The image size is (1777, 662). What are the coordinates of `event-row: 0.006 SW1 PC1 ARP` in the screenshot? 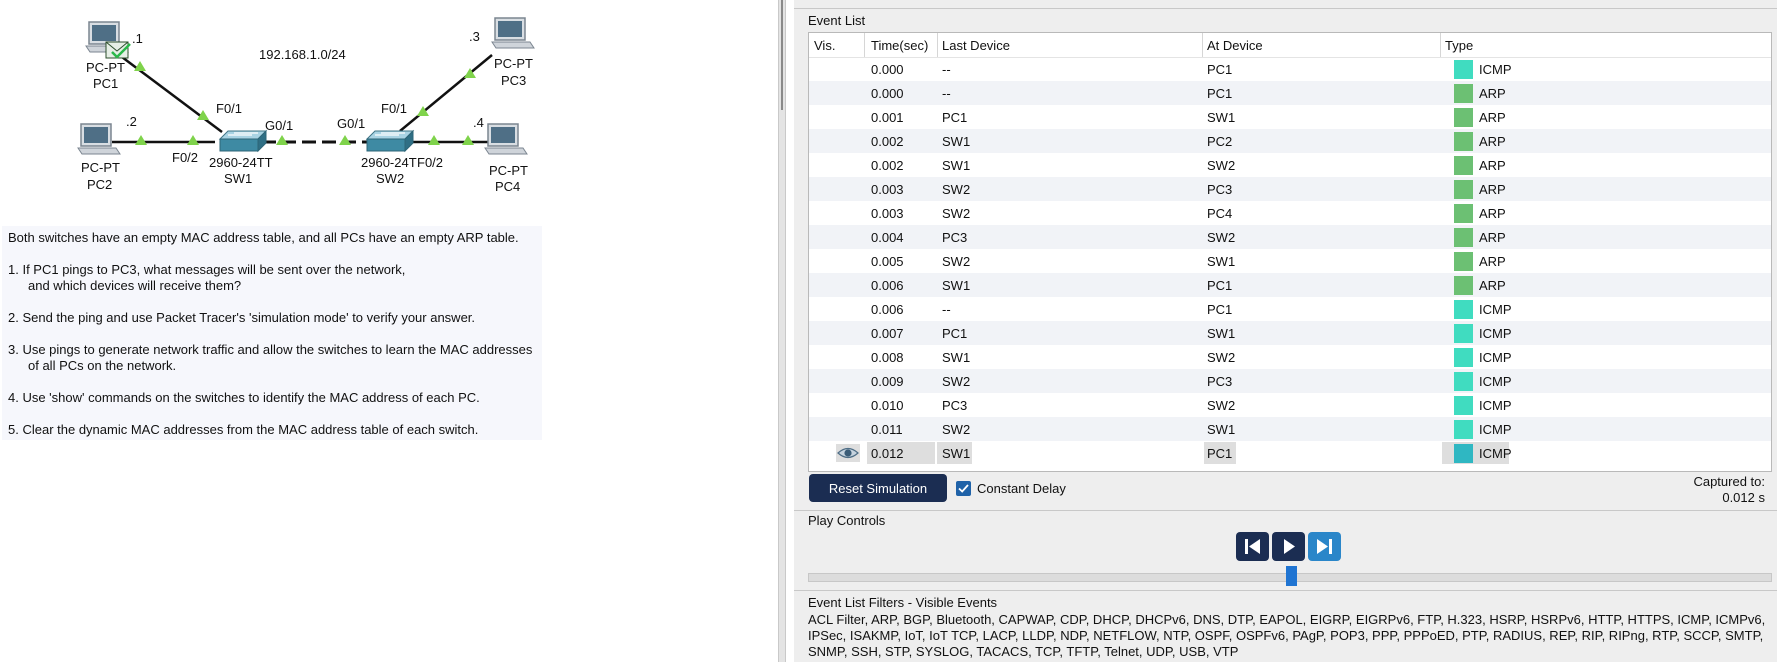 It's located at (1290, 285).